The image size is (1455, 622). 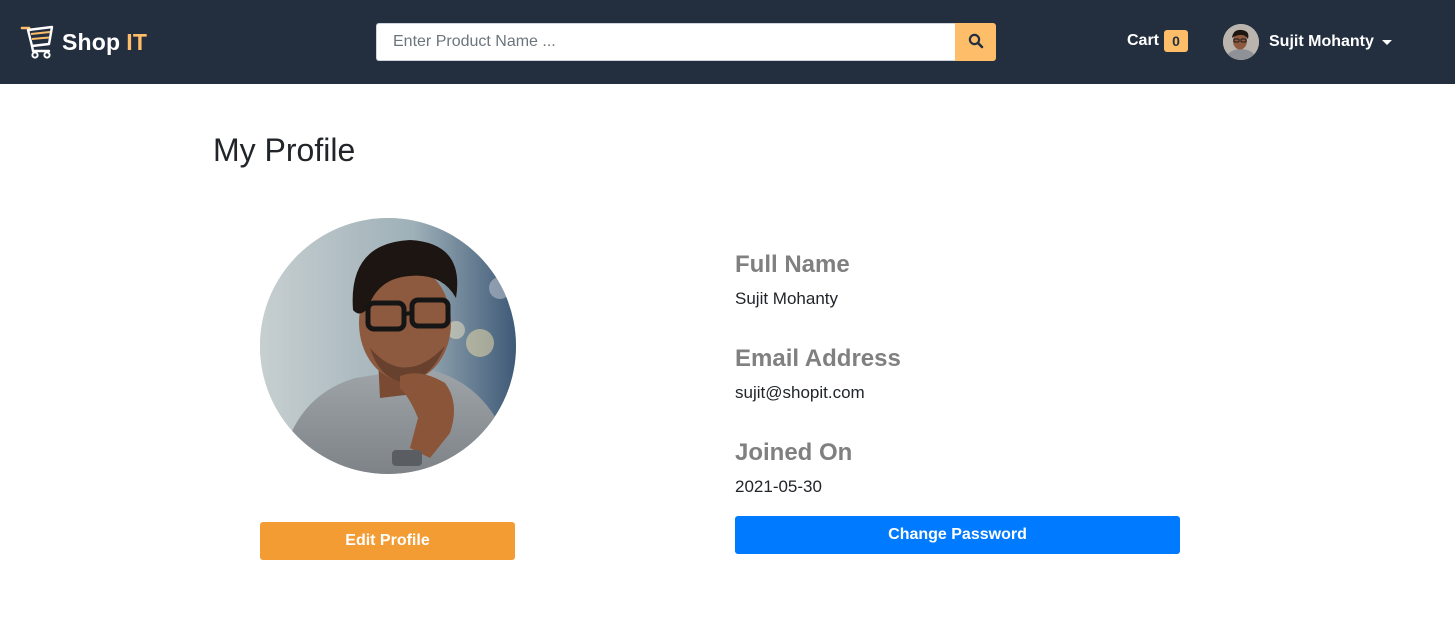 What do you see at coordinates (1386, 42) in the screenshot?
I see `caret-down-icon` at bounding box center [1386, 42].